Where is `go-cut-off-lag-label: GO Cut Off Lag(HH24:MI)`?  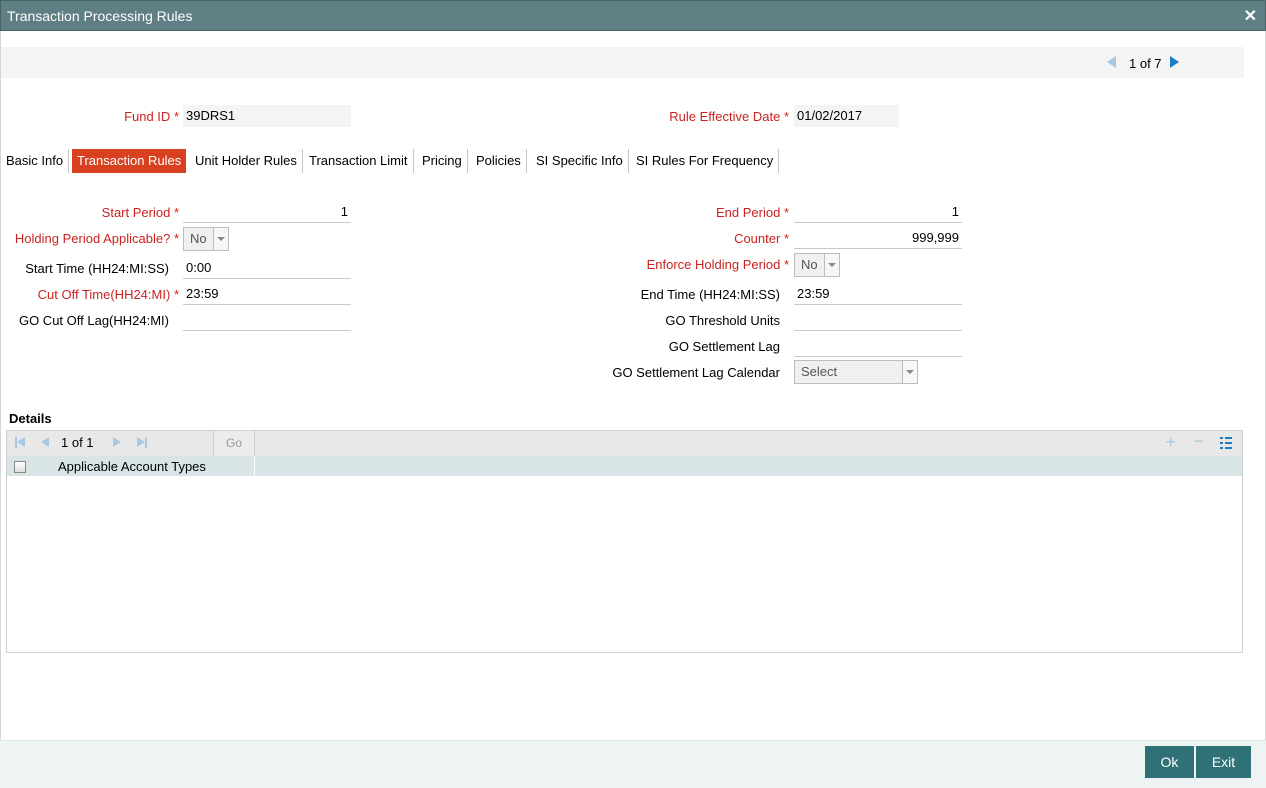
go-cut-off-lag-label: GO Cut Off Lag(HH24:MI) is located at coordinates (93, 320).